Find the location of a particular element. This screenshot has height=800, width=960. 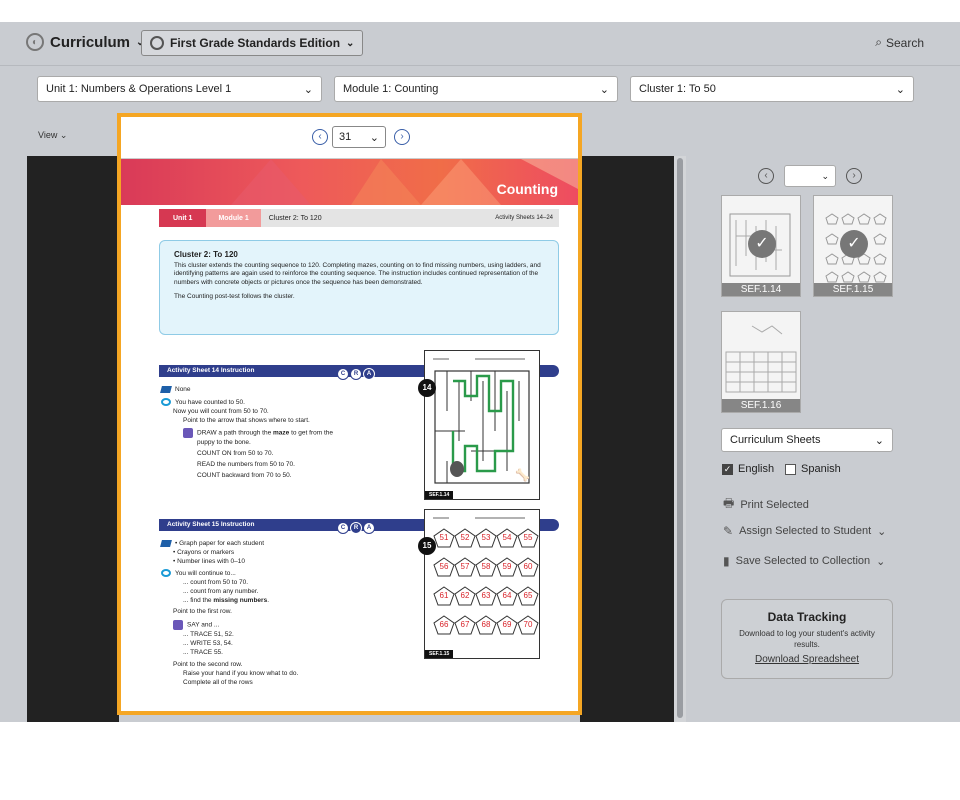

search-button: ⌕ Search is located at coordinates (899, 42).